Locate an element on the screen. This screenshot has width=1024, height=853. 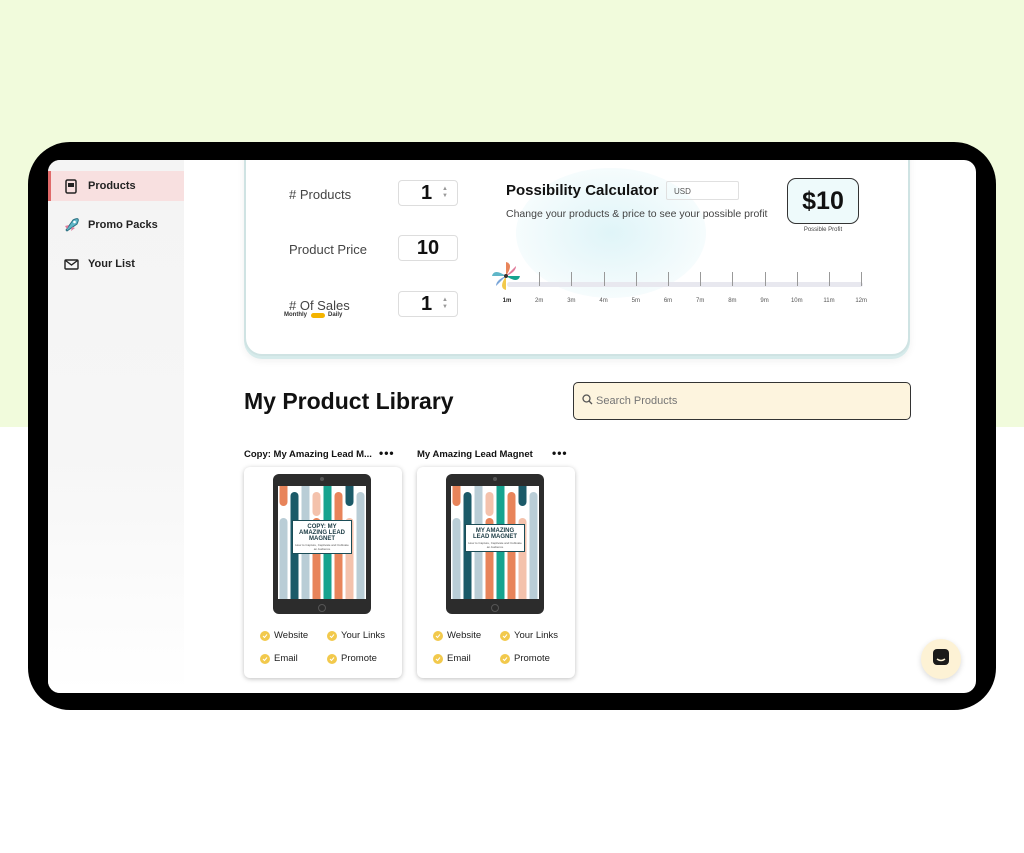
month-tick-label: 2m is located at coordinates (539, 301).